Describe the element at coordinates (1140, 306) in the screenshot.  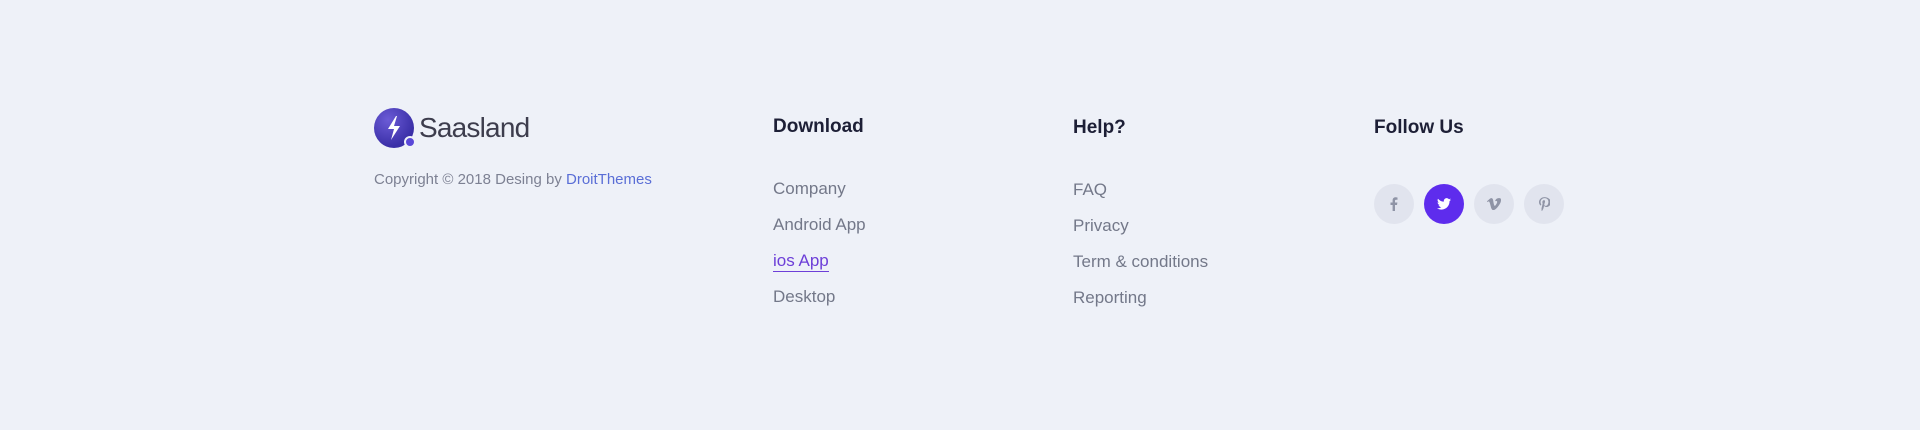
I see `help-link-reporting: Reporting` at that location.